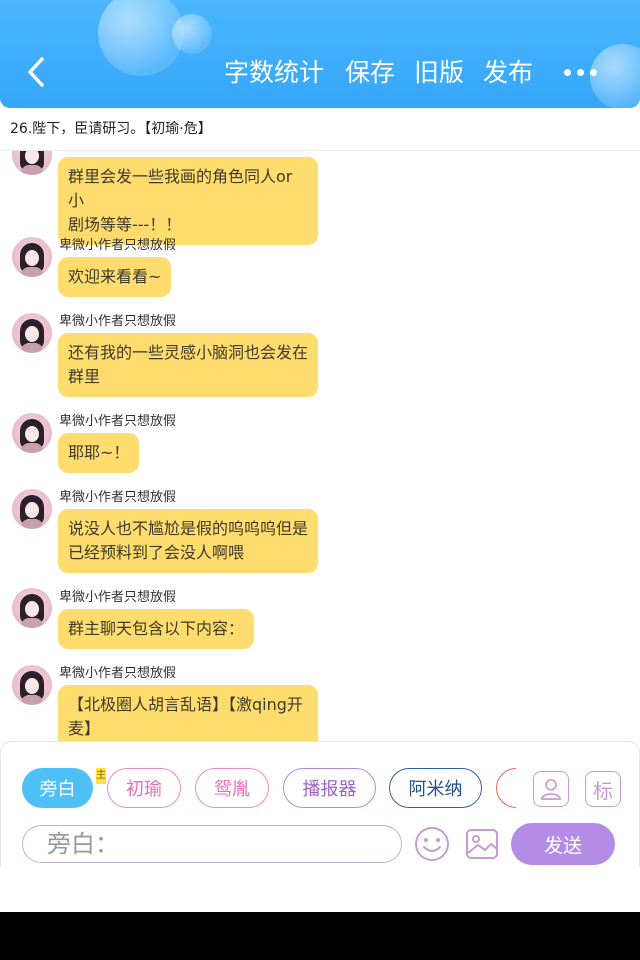 This screenshot has height=960, width=640. I want to click on more-options-button, so click(581, 72).